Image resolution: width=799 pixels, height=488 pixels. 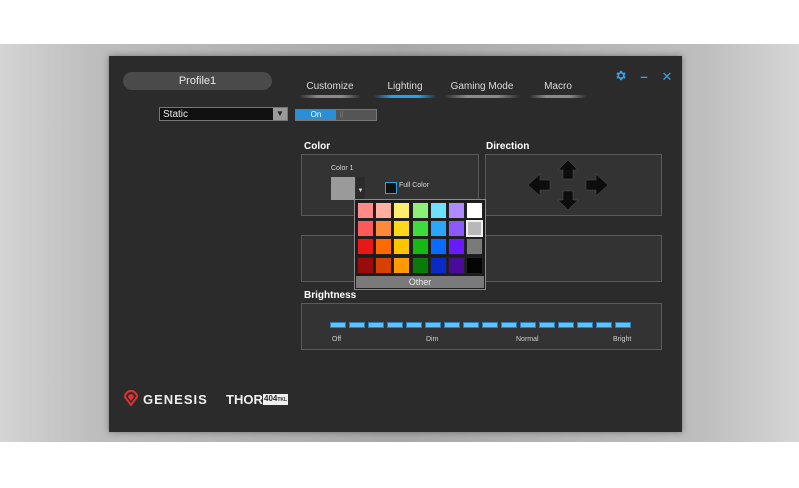 What do you see at coordinates (539, 185) in the screenshot?
I see `direction-left-arrow-icon` at bounding box center [539, 185].